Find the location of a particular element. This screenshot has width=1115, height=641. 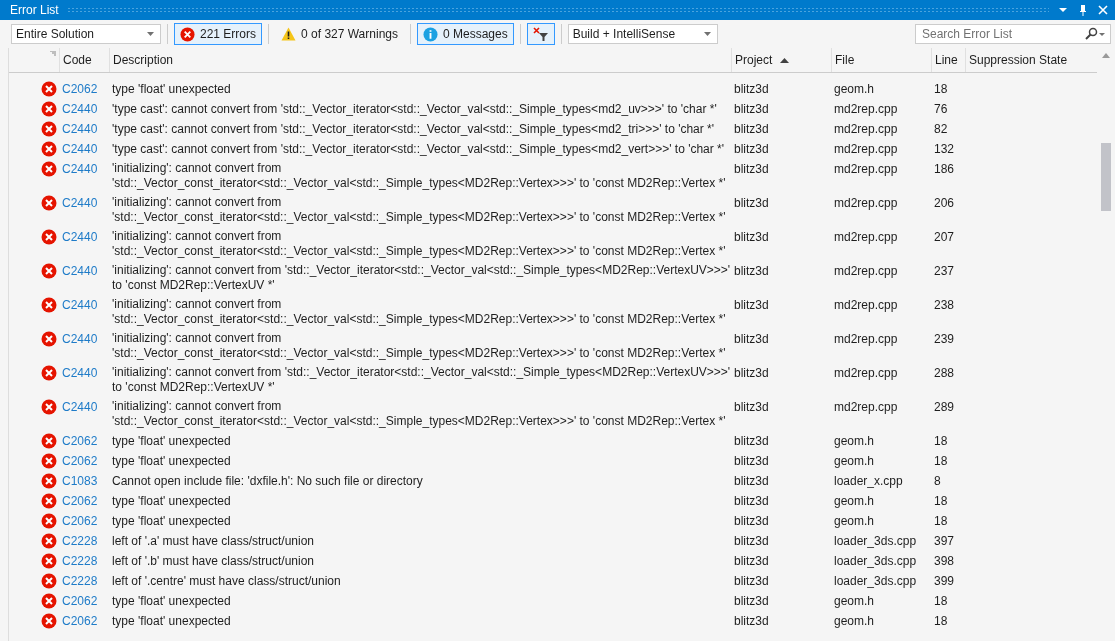

column-header: File is located at coordinates (881, 60).